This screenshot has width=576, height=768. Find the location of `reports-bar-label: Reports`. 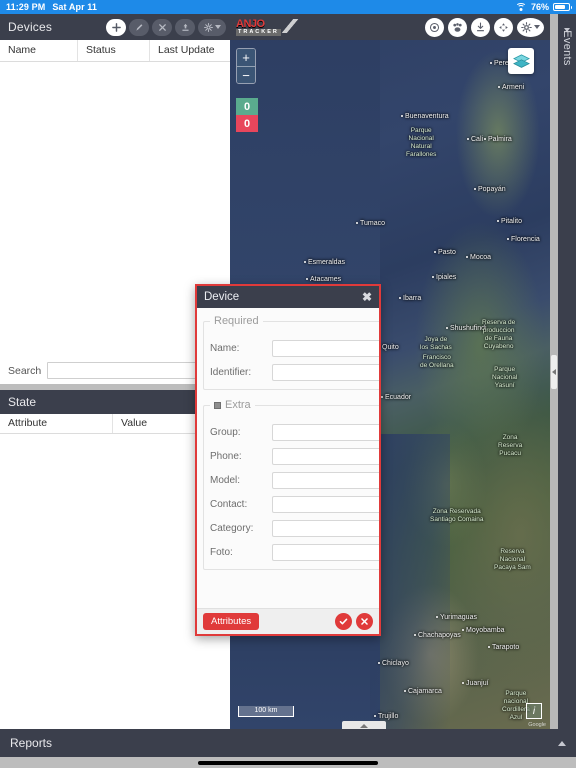

reports-bar-label: Reports is located at coordinates (31, 743).